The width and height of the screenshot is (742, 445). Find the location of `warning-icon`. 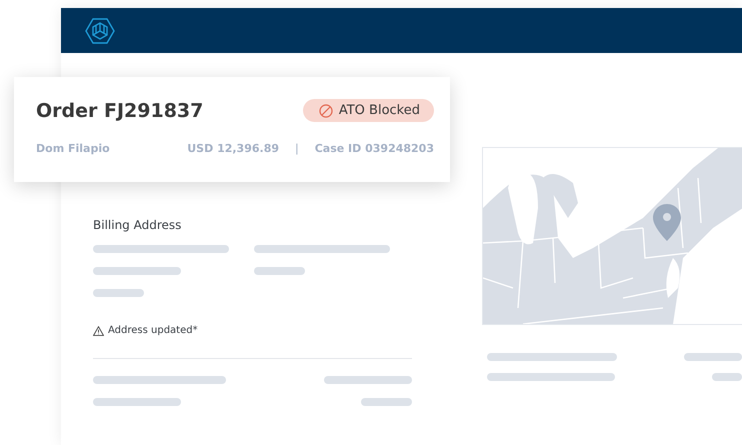

warning-icon is located at coordinates (98, 331).